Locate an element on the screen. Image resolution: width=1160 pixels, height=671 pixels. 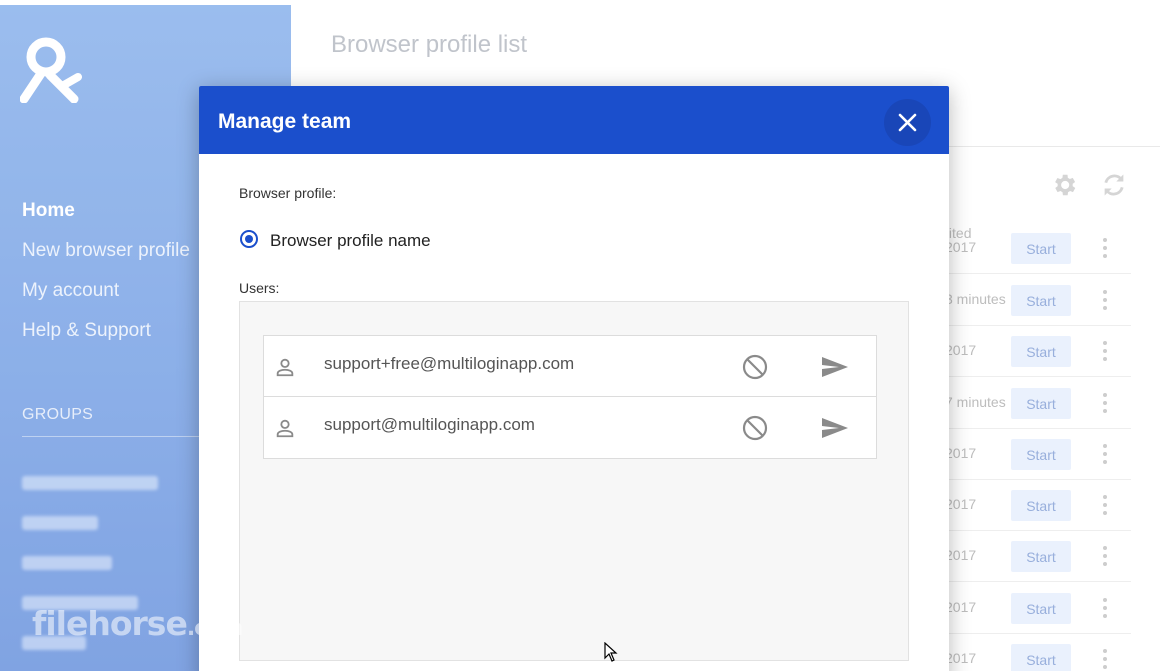
user-row: support@multiloginapp.com is located at coordinates (570, 428).